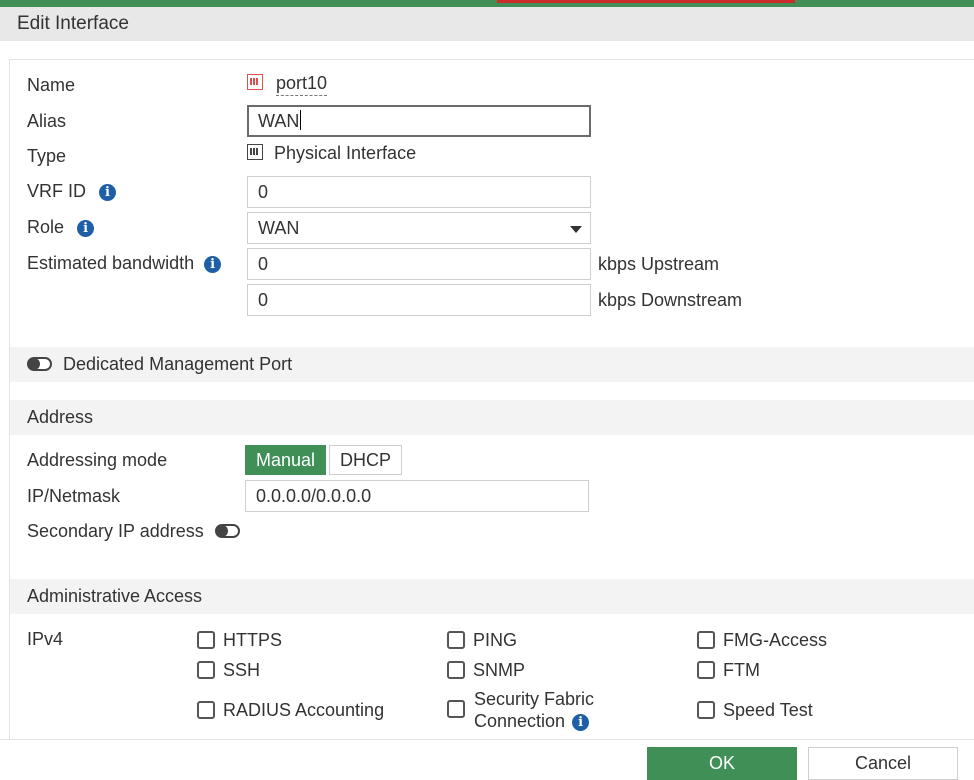 Image resolution: width=974 pixels, height=780 pixels. What do you see at coordinates (255, 152) in the screenshot?
I see `physical-port-icon` at bounding box center [255, 152].